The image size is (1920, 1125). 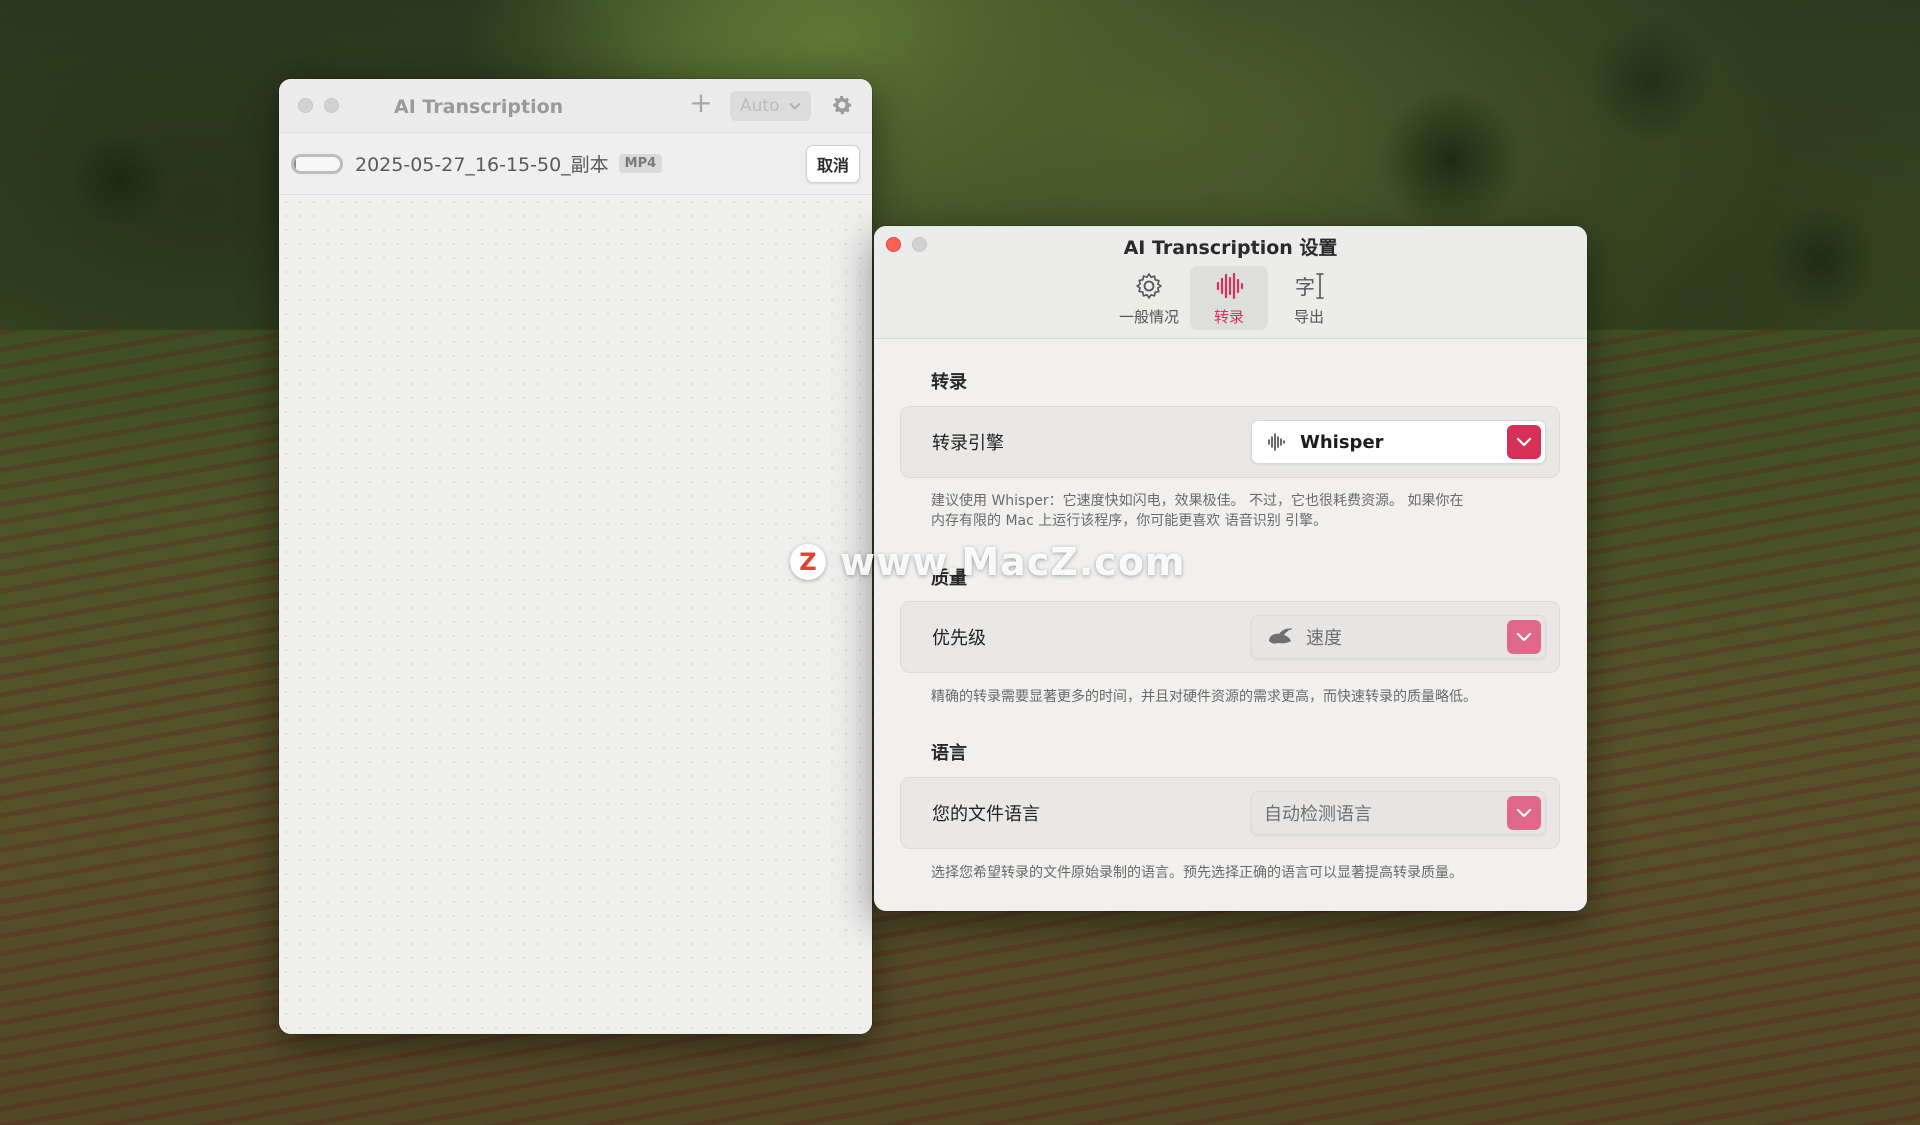 I want to click on row-file-language: 您的文件语言 自动检测语言, so click(x=1230, y=813).